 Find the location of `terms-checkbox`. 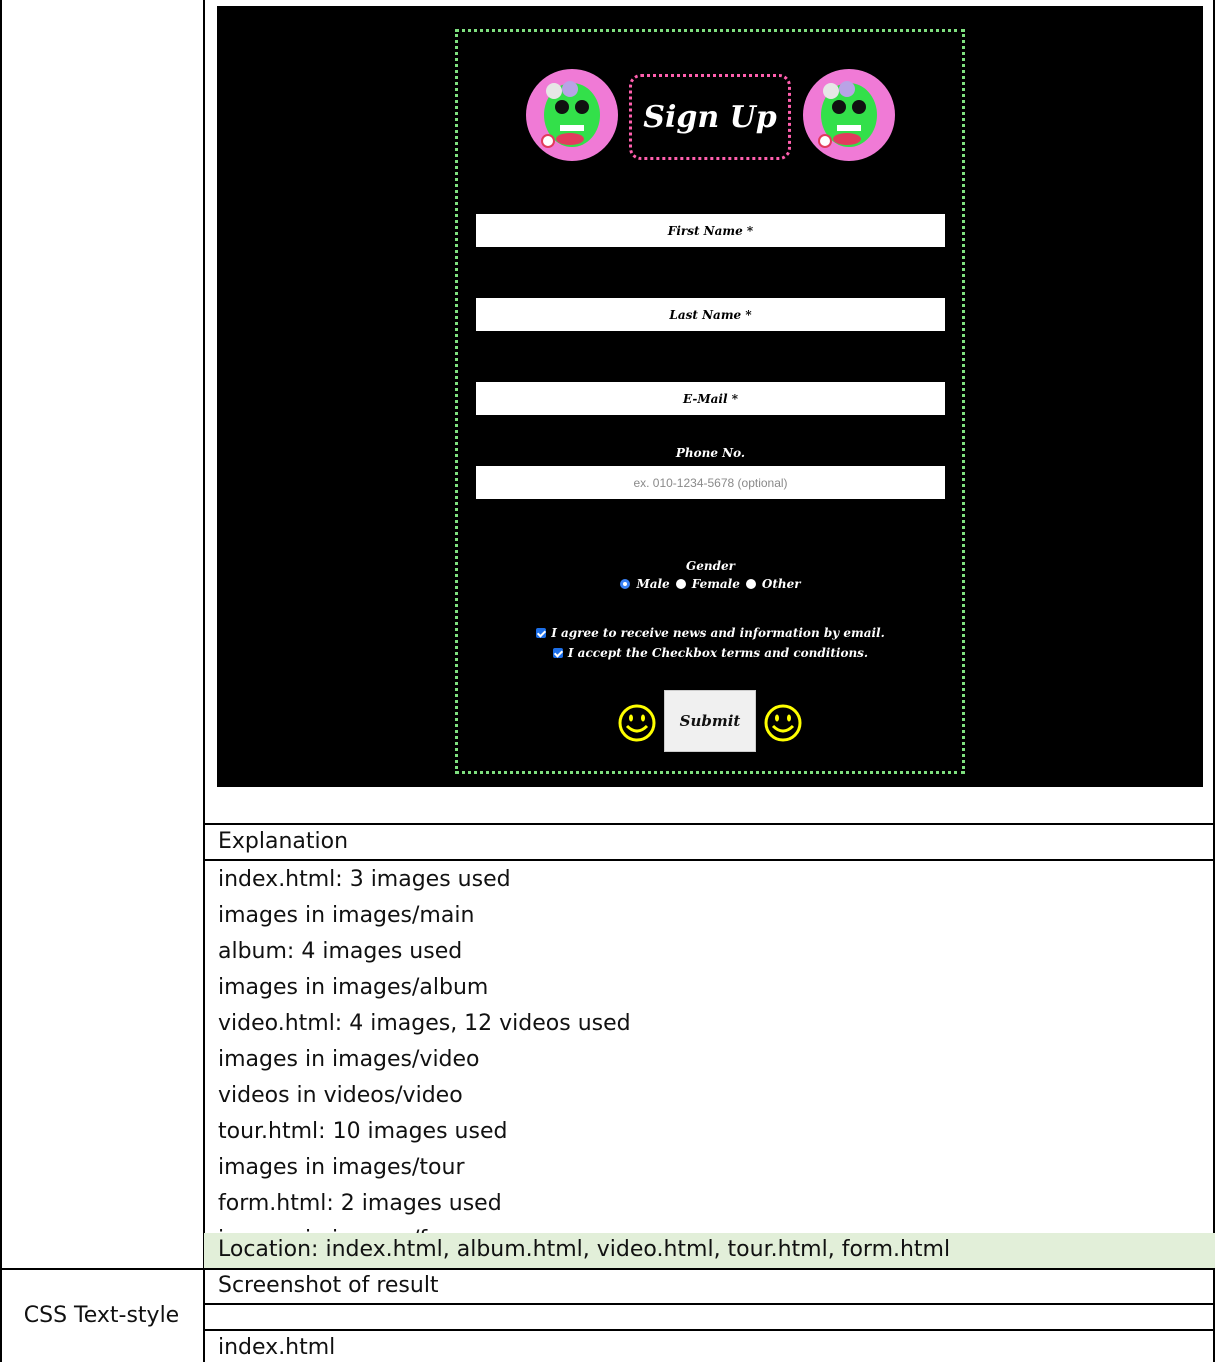

terms-checkbox is located at coordinates (557, 653).